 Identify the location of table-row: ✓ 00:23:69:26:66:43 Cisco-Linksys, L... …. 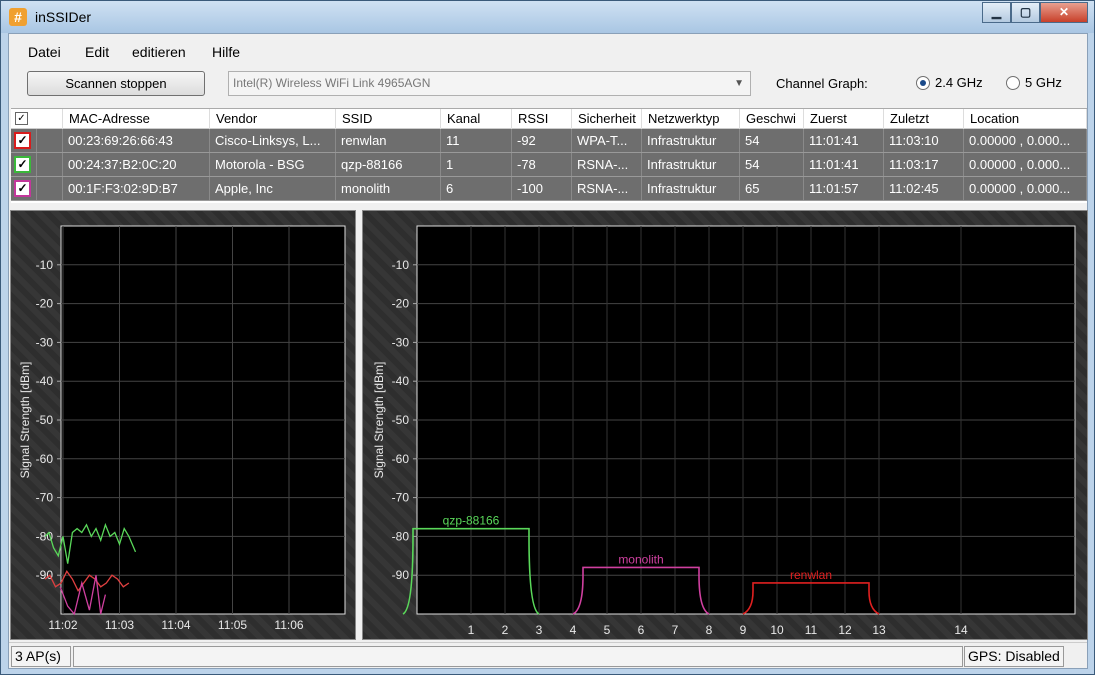
(549, 141).